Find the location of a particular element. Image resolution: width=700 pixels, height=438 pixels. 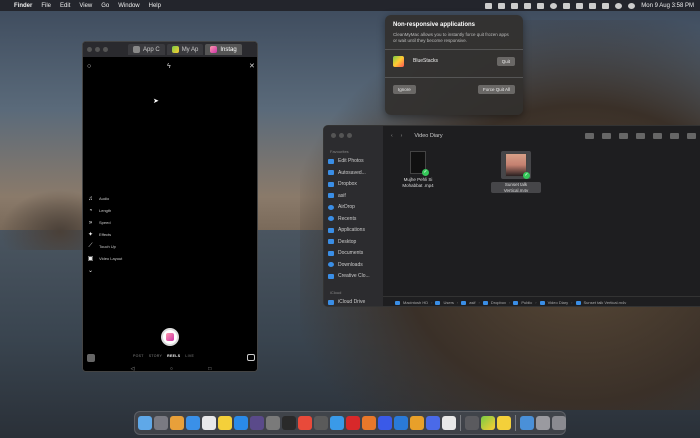

folder-dock-icon is located at coordinates (527, 423).